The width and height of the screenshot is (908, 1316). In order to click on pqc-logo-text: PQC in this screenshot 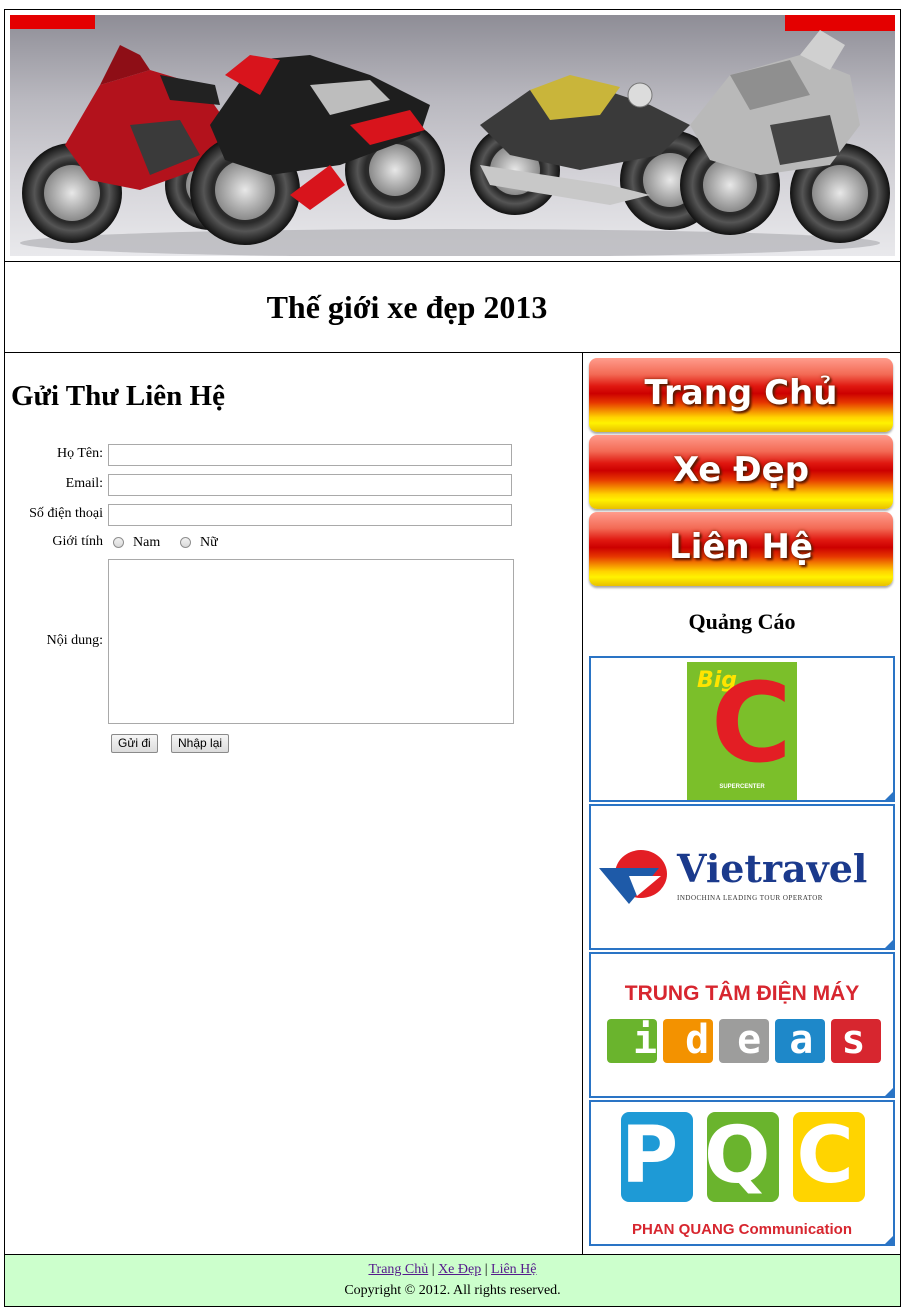, I will do `click(750, 1156)`.